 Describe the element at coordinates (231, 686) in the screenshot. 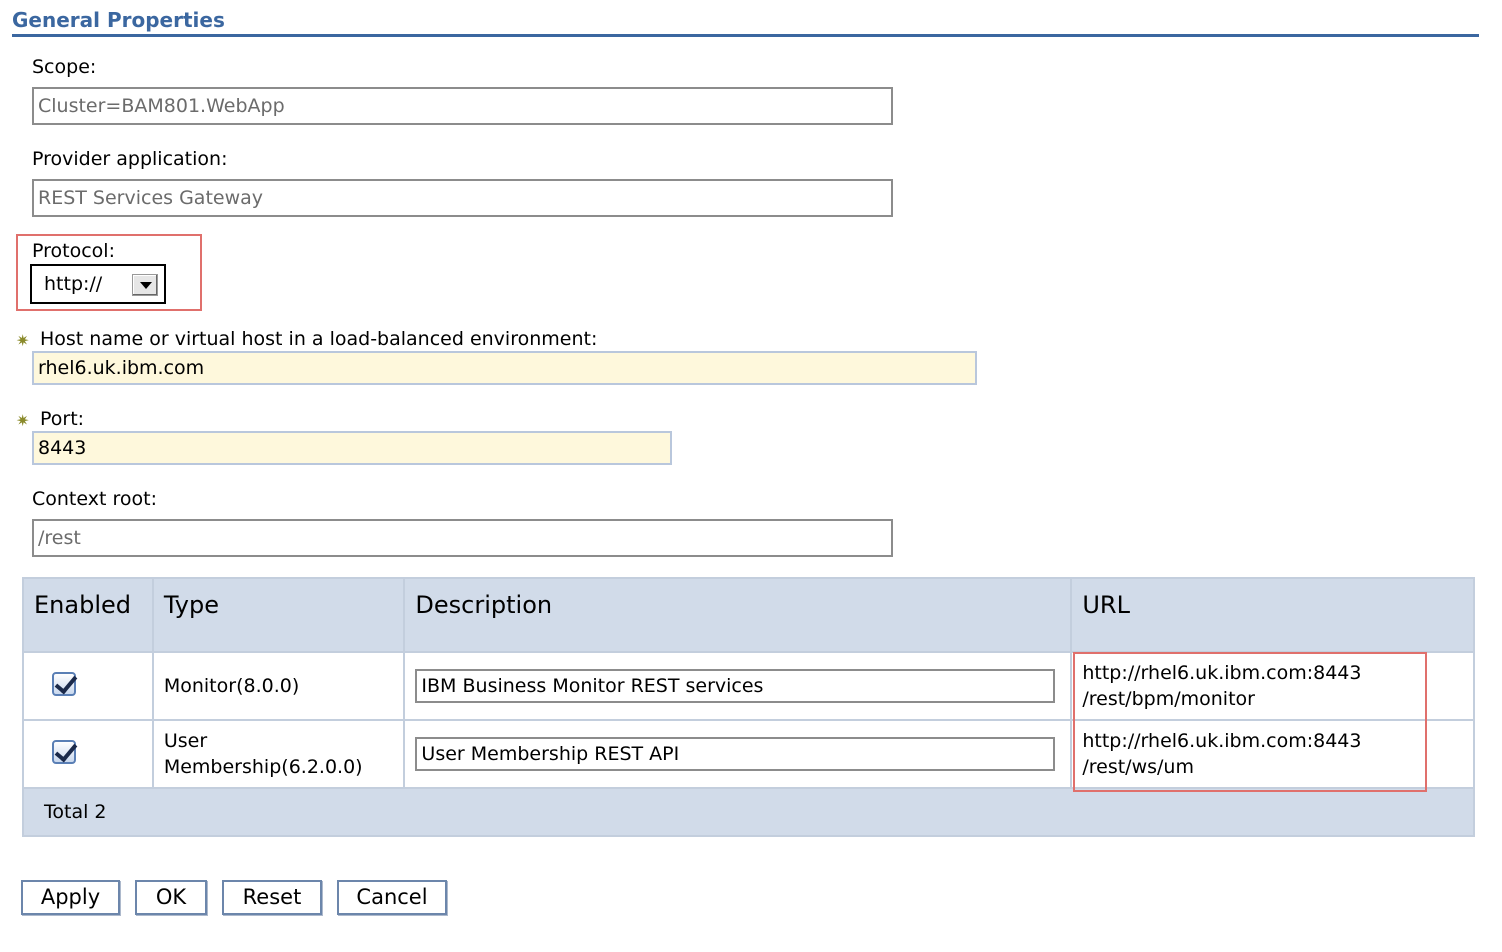

I see `type-text: Monitor(8.0.0)` at that location.